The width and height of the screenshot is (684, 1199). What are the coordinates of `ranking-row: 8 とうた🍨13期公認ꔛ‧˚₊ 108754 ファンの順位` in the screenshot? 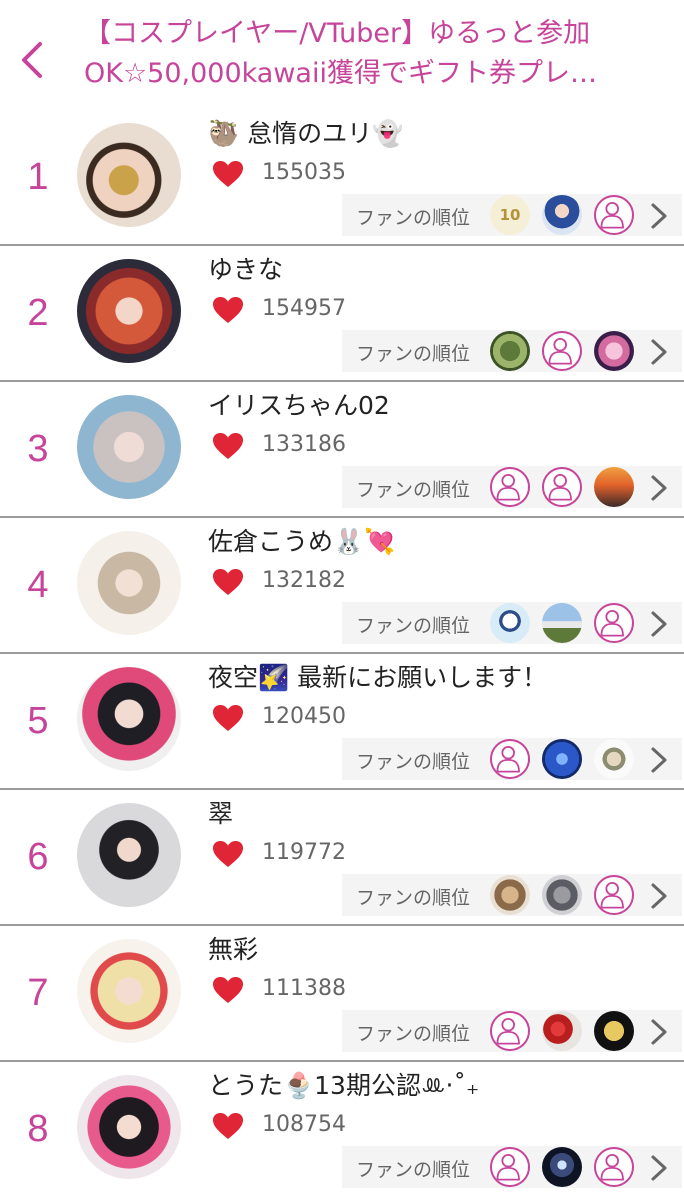 It's located at (342, 1129).